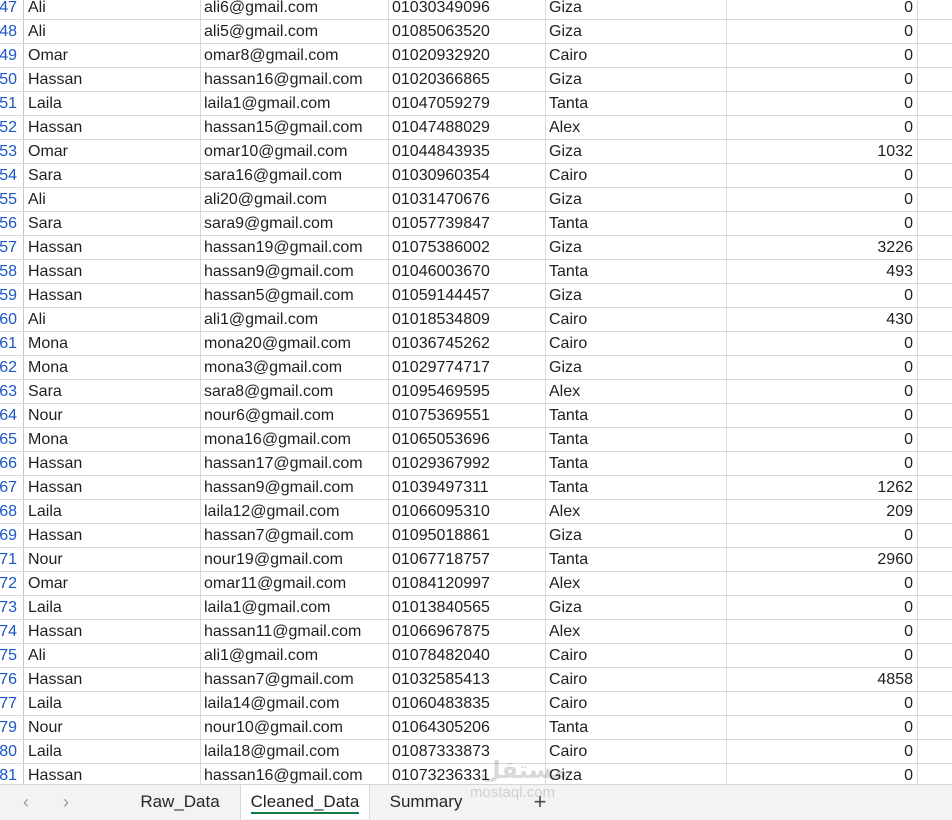 Image resolution: width=952 pixels, height=820 pixels. I want to click on cell-phone: 01036745262, so click(467, 343).